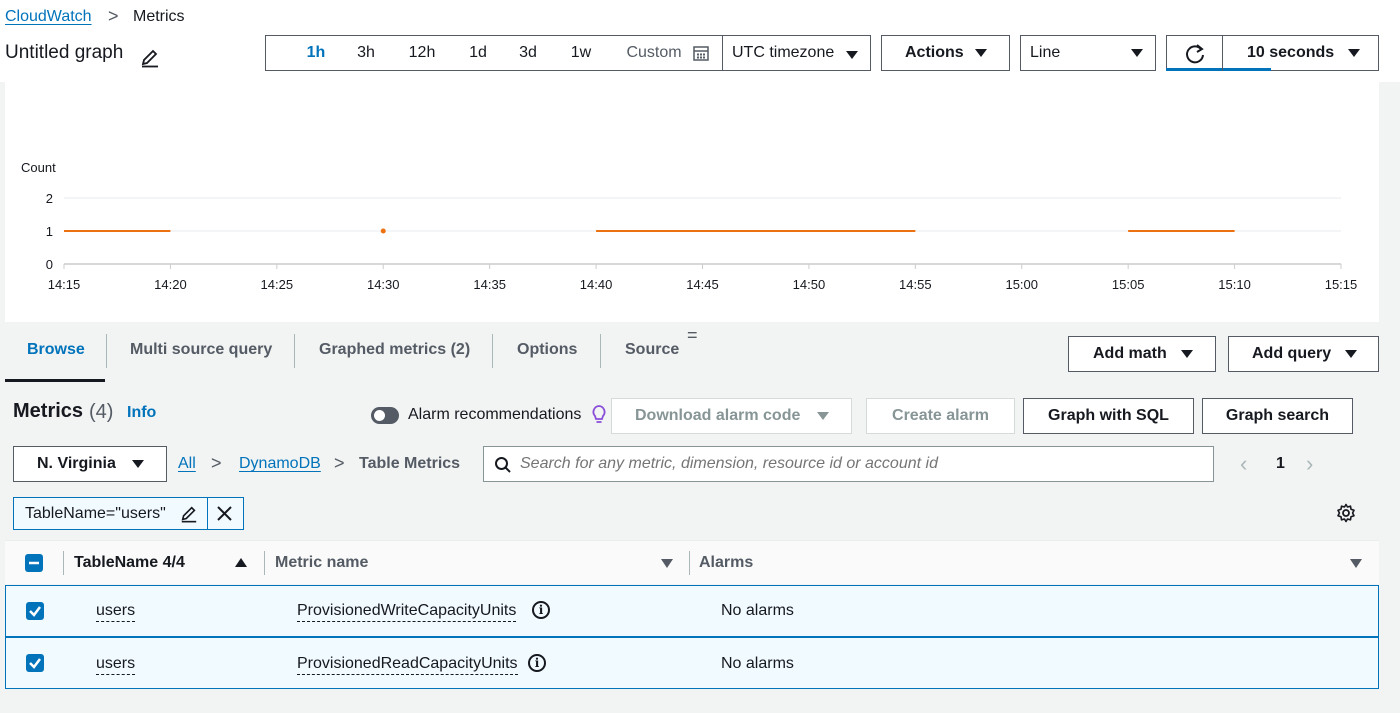 This screenshot has height=713, width=1400. What do you see at coordinates (1280, 464) in the screenshot?
I see `current-page-number: 1` at bounding box center [1280, 464].